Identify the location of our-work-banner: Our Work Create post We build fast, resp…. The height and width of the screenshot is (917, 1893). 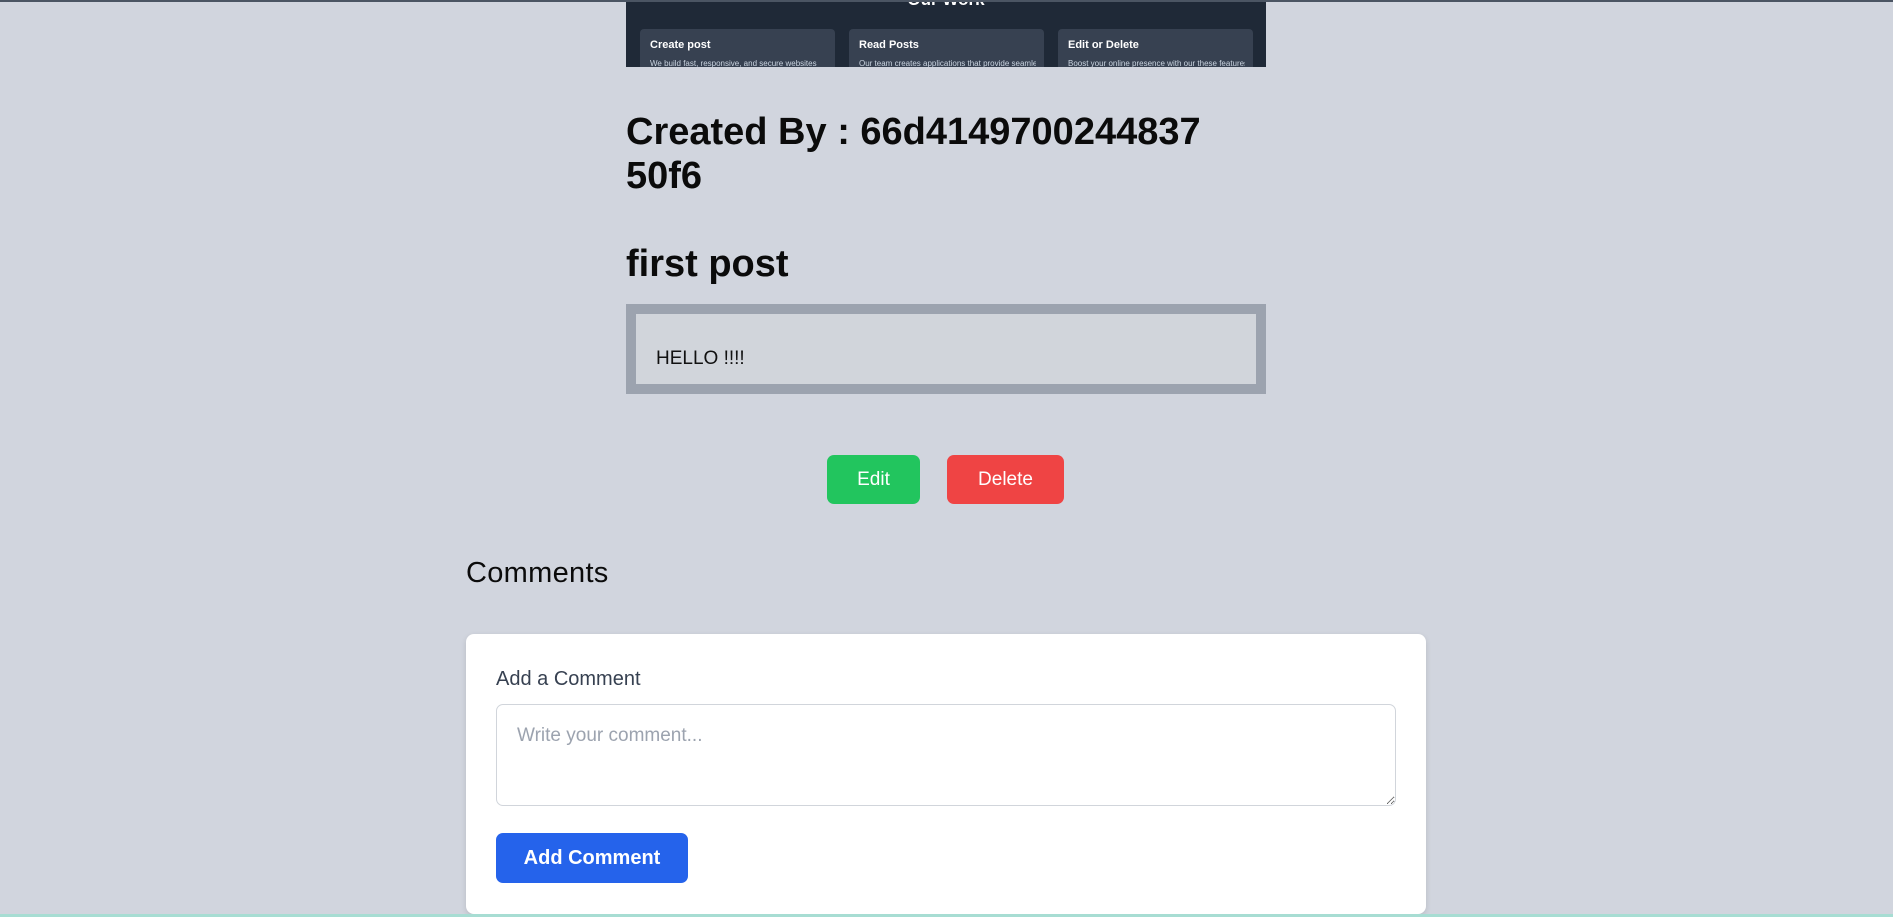
(946, 34).